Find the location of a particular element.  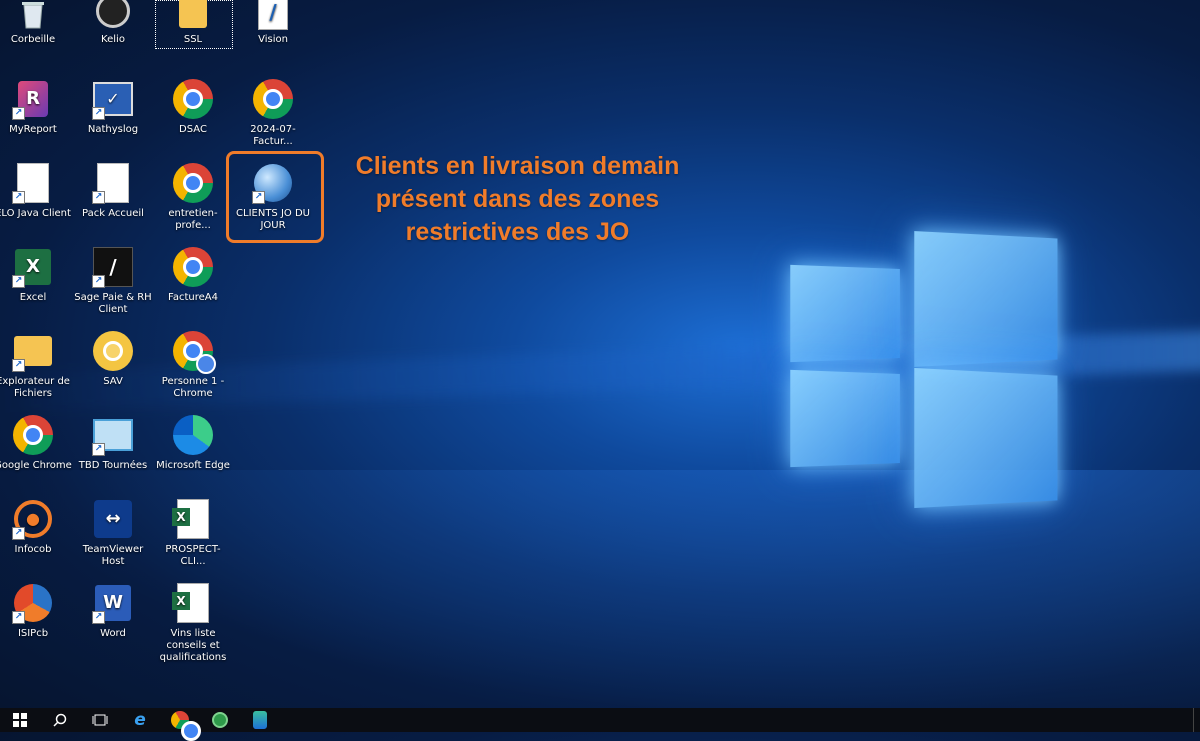

app-icon is located at coordinates (260, 720).